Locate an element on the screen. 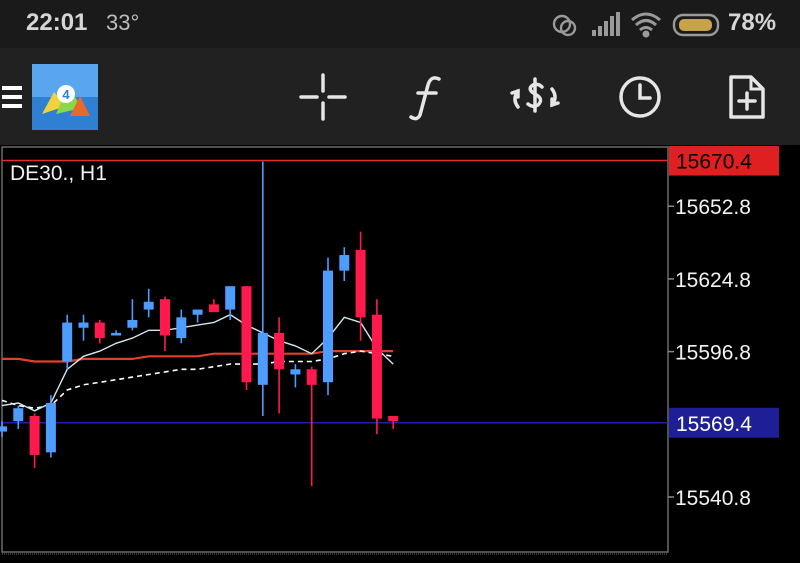 This screenshot has height=563, width=800. indicators-button is located at coordinates (429, 96).